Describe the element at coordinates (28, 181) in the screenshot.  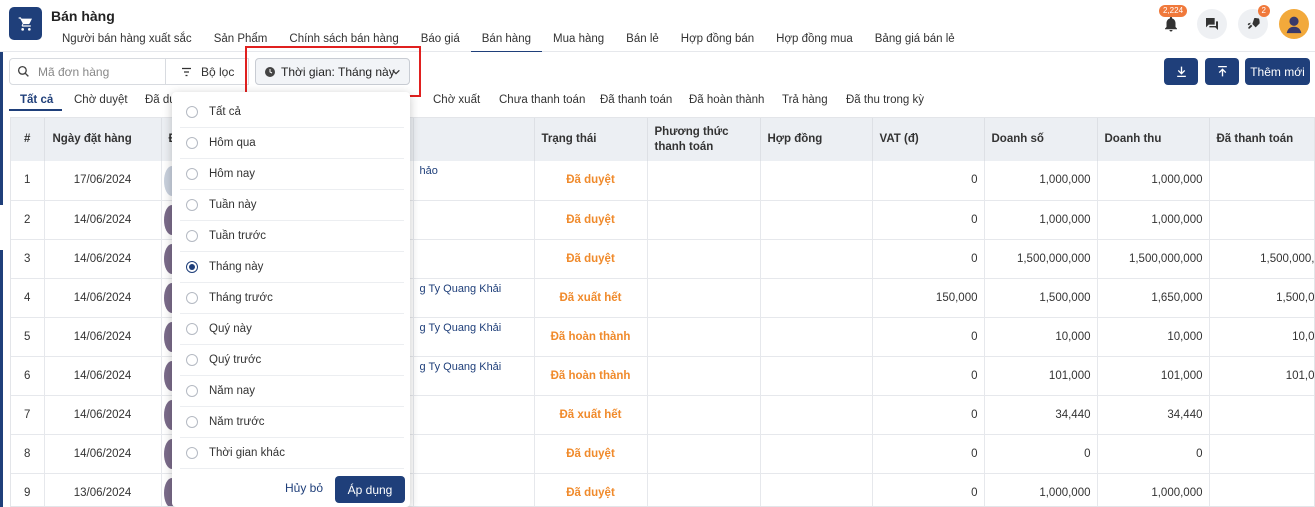
I see `row-number: 1` at that location.